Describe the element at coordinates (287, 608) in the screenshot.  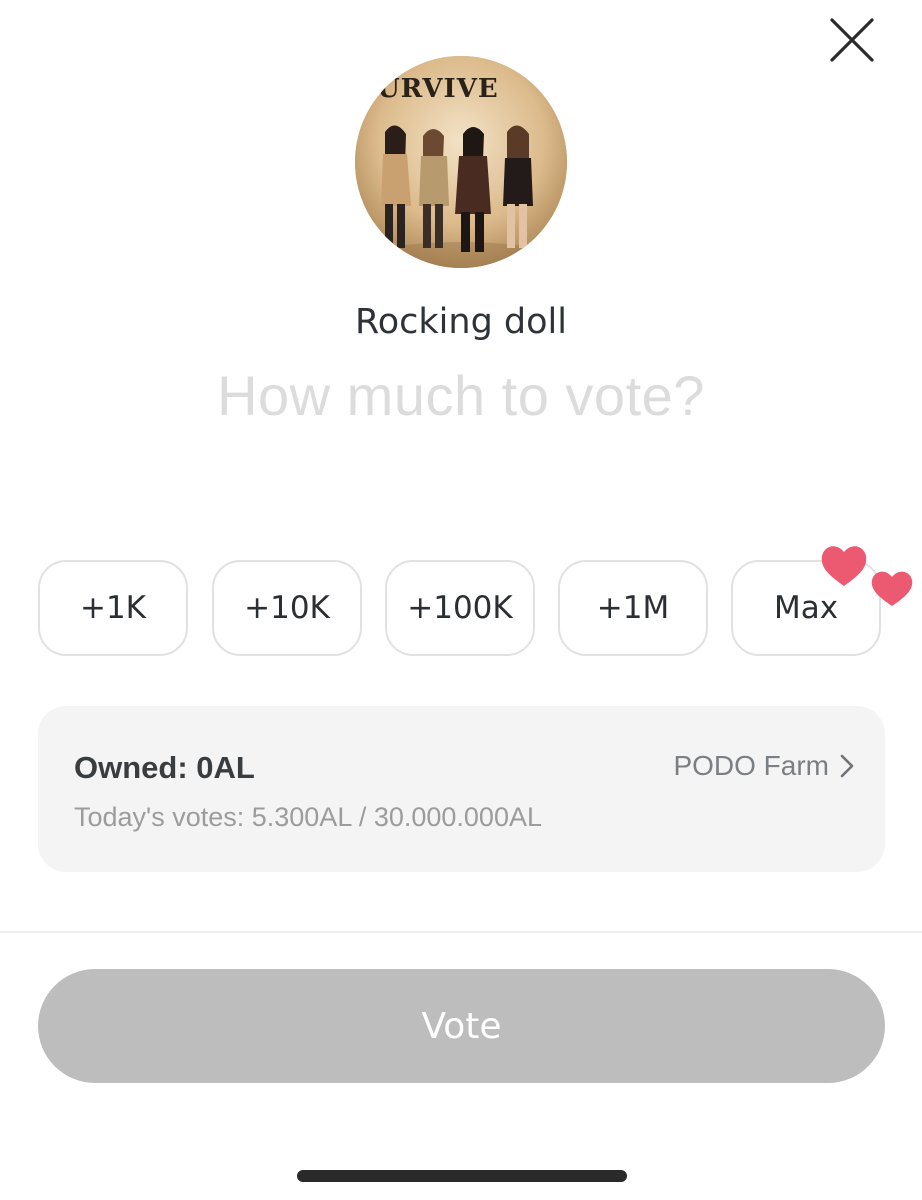
I see `amount-button-10k: +10K` at that location.